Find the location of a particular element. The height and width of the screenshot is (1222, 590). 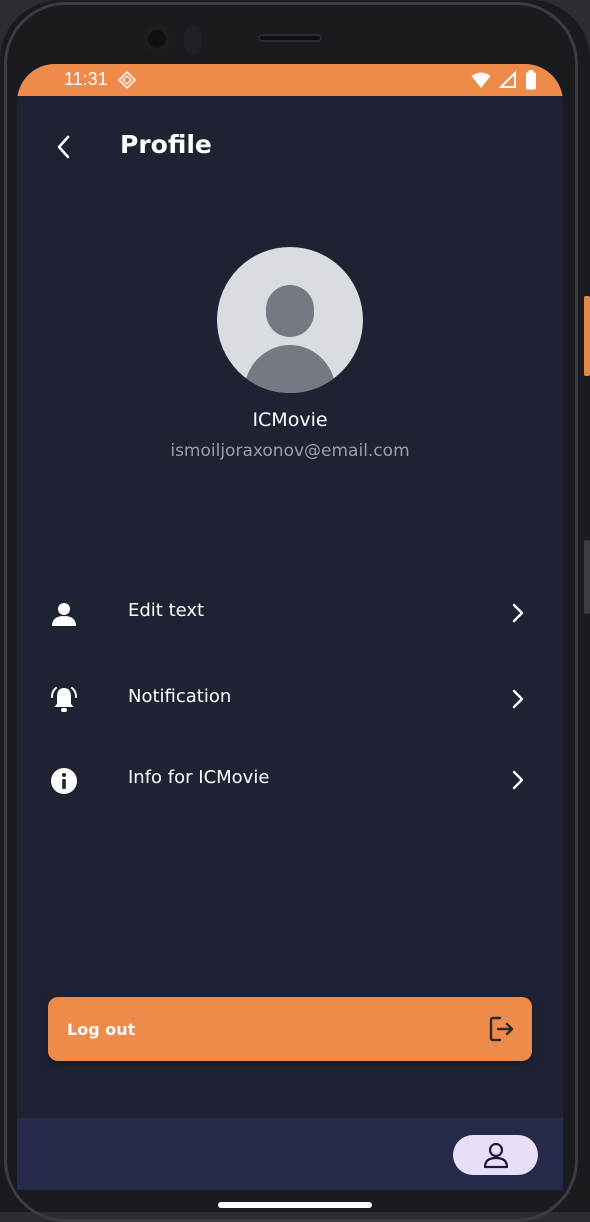

person-icon is located at coordinates (64, 614).